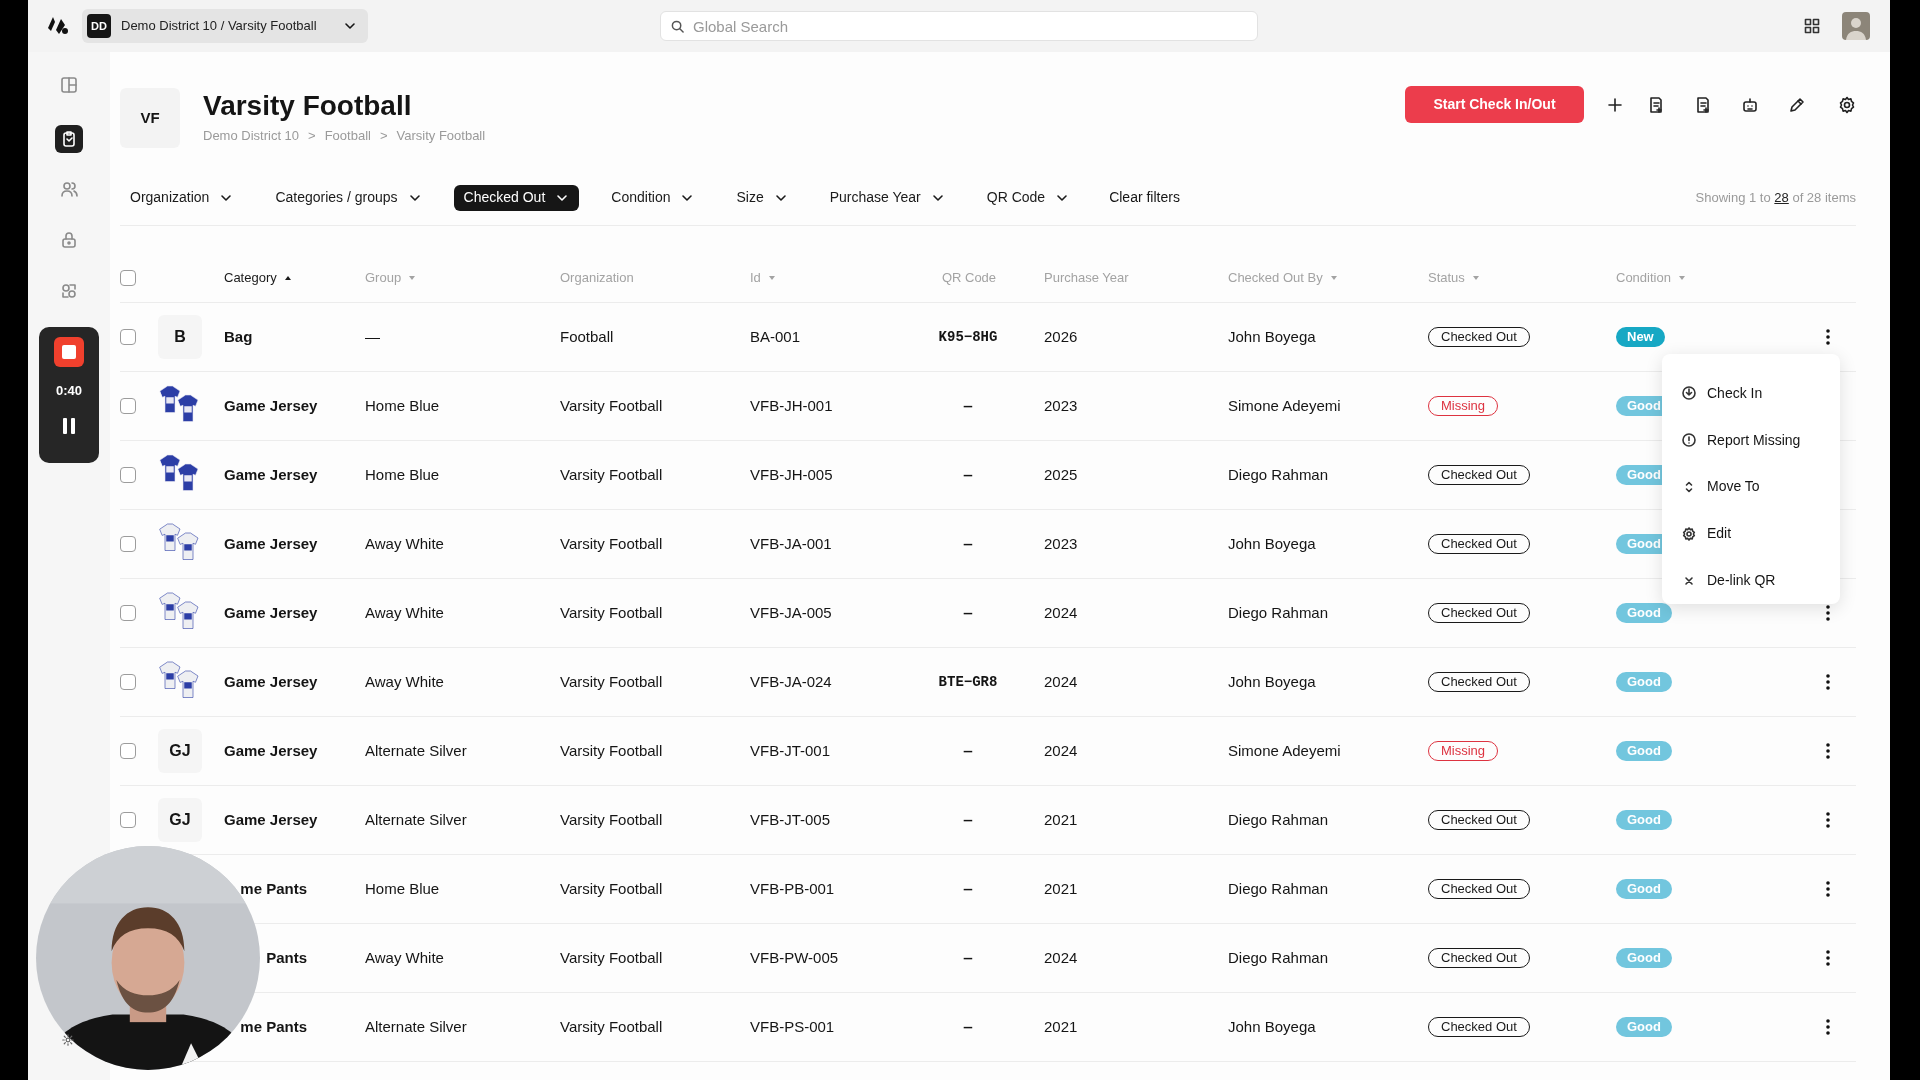 This screenshot has width=1920, height=1080. Describe the element at coordinates (1028, 197) in the screenshot. I see `filter-dropdown: QR Code` at that location.